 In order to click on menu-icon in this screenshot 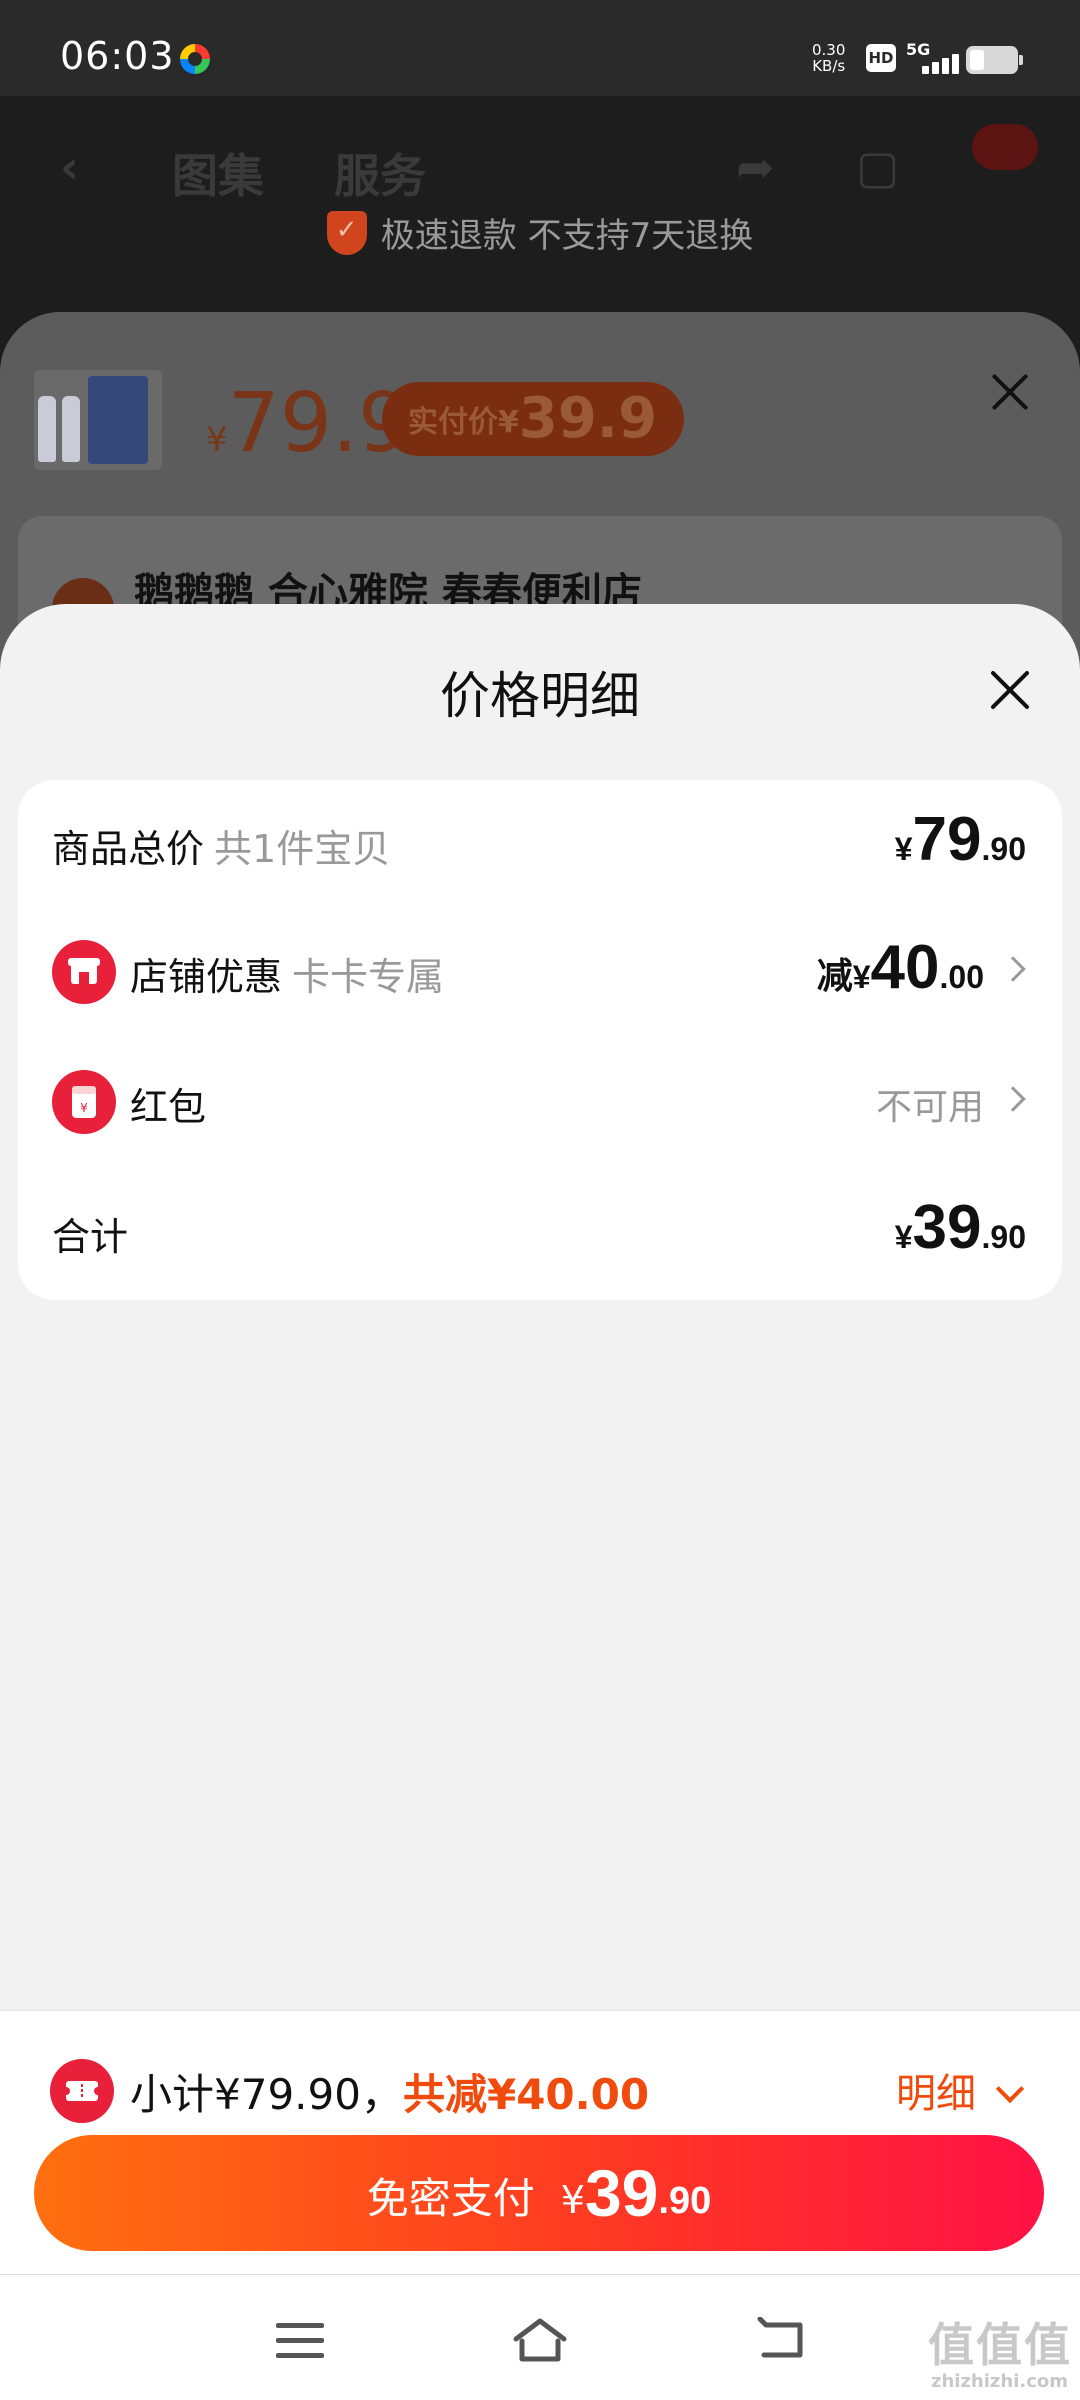, I will do `click(300, 2341)`.